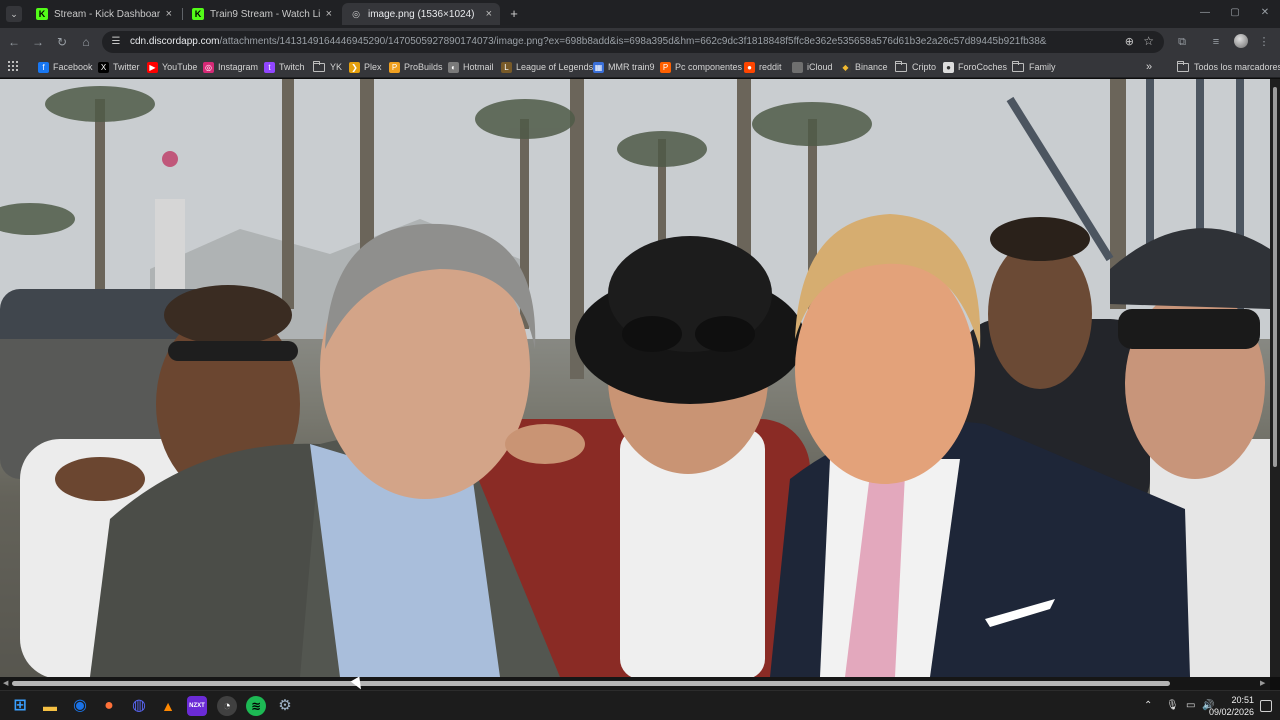  Describe the element at coordinates (1237, 67) in the screenshot. I see `bookmark-label: Todos los marcadores` at that location.